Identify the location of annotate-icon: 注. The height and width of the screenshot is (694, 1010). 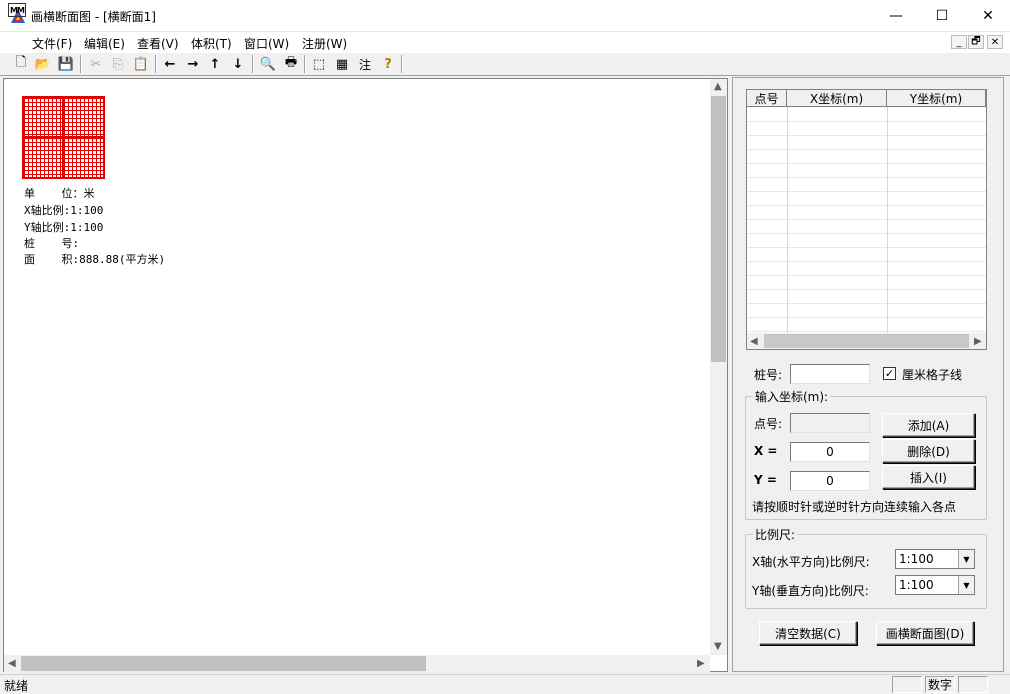
(365, 64).